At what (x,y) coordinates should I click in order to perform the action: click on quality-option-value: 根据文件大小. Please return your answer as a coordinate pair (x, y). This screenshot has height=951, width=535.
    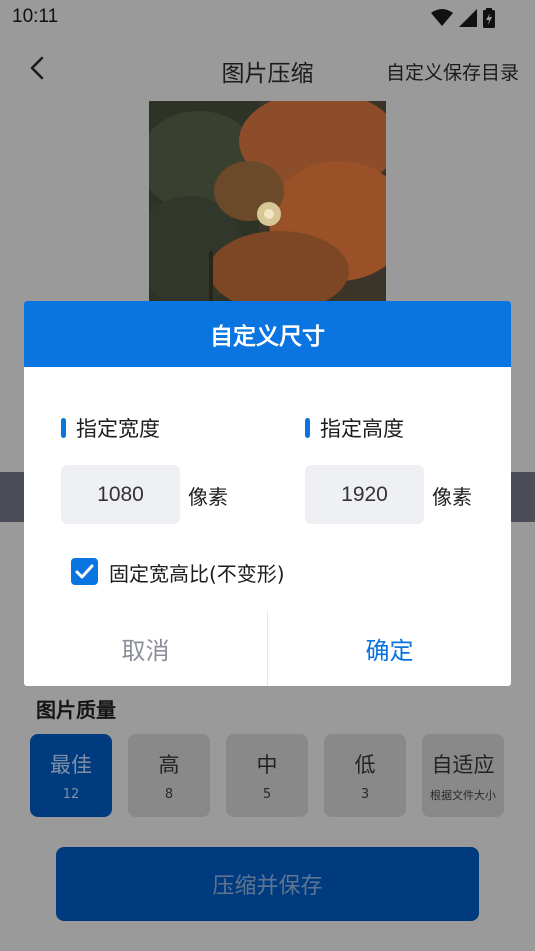
    Looking at the image, I should click on (463, 795).